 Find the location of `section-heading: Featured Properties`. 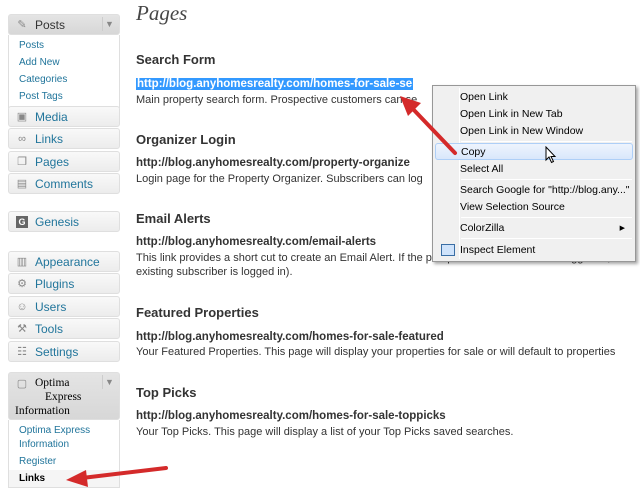

section-heading: Featured Properties is located at coordinates (197, 312).